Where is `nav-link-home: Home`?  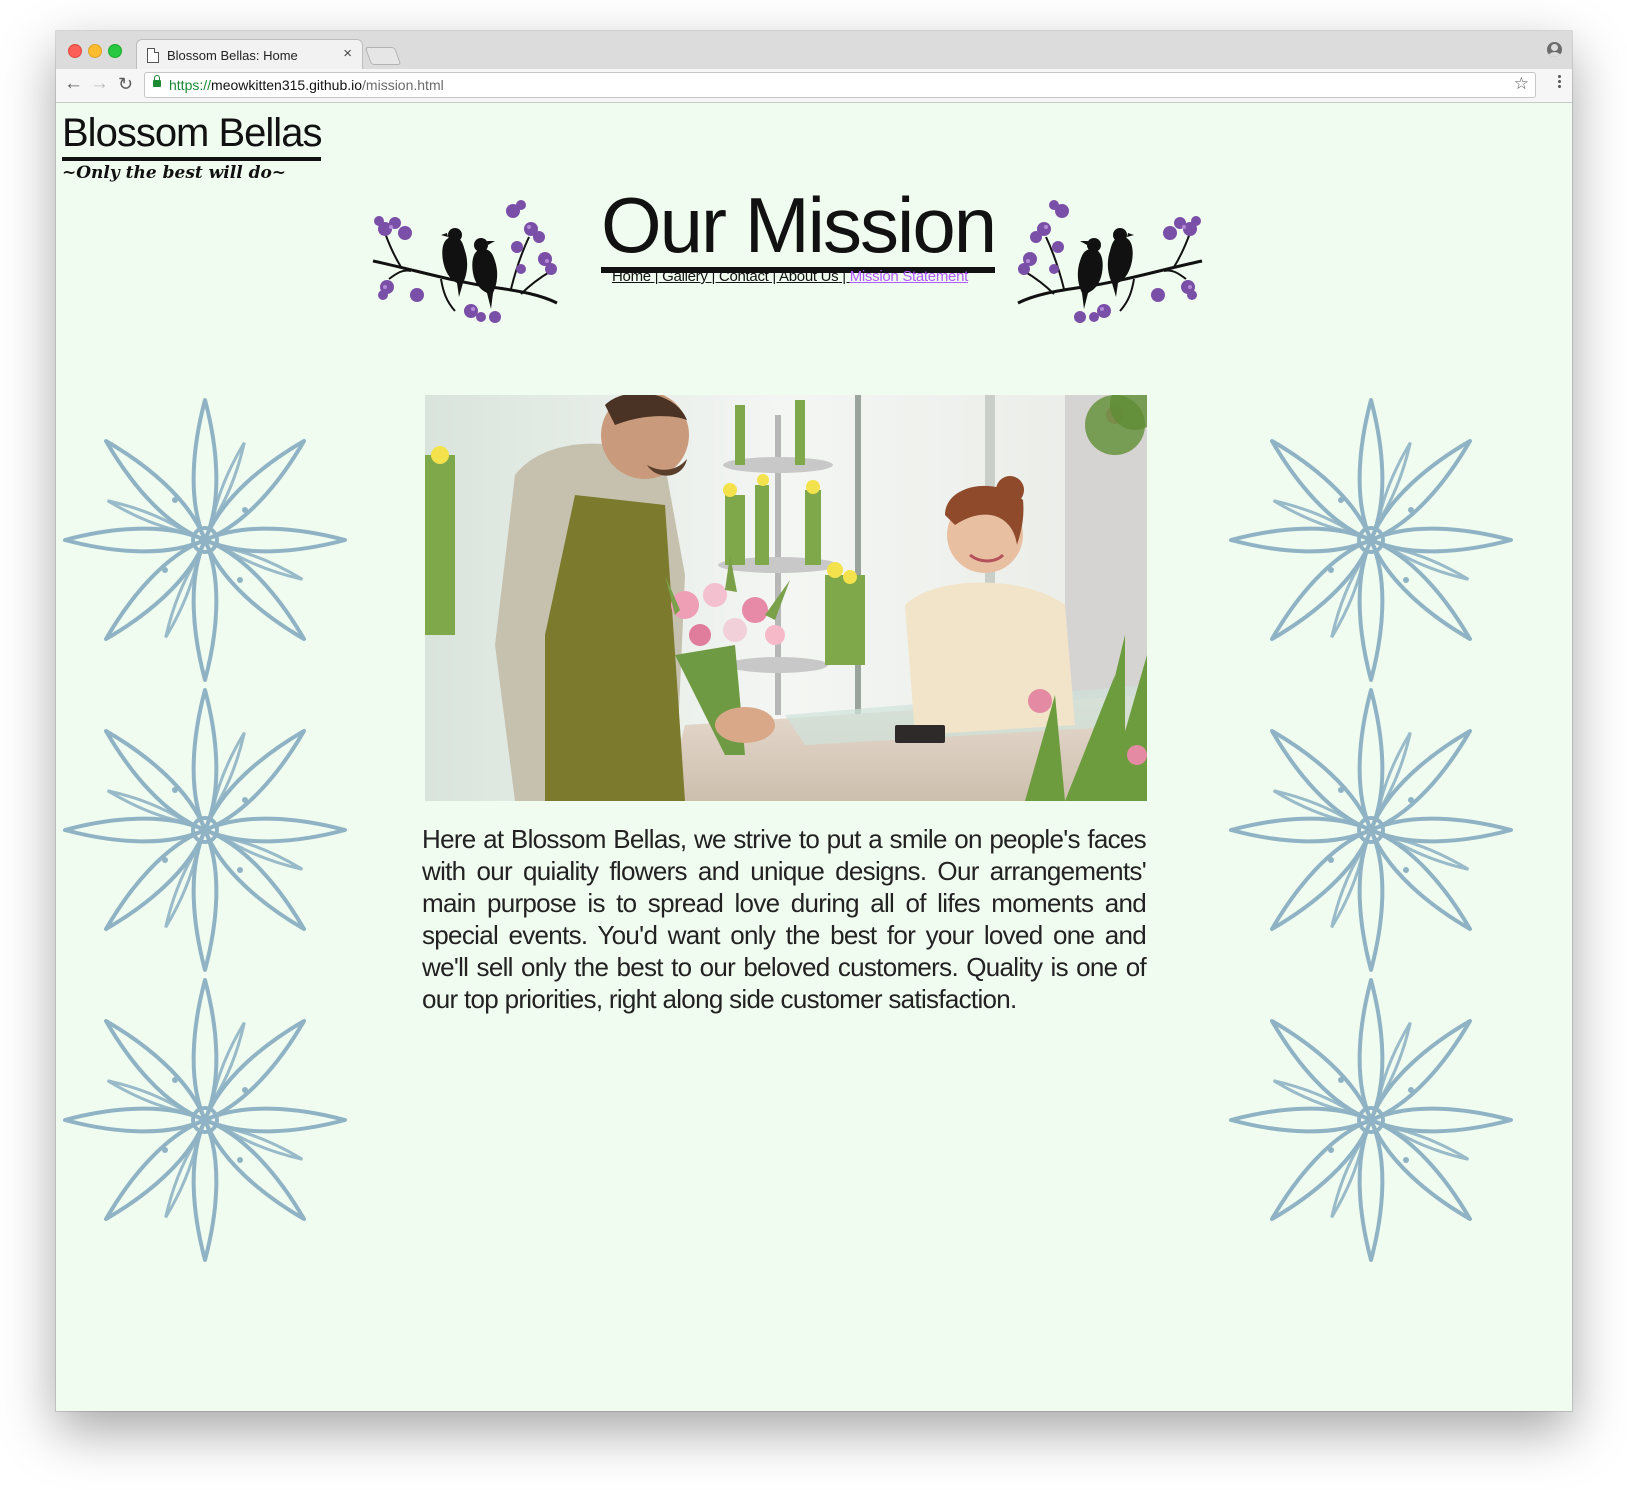
nav-link-home: Home is located at coordinates (631, 276).